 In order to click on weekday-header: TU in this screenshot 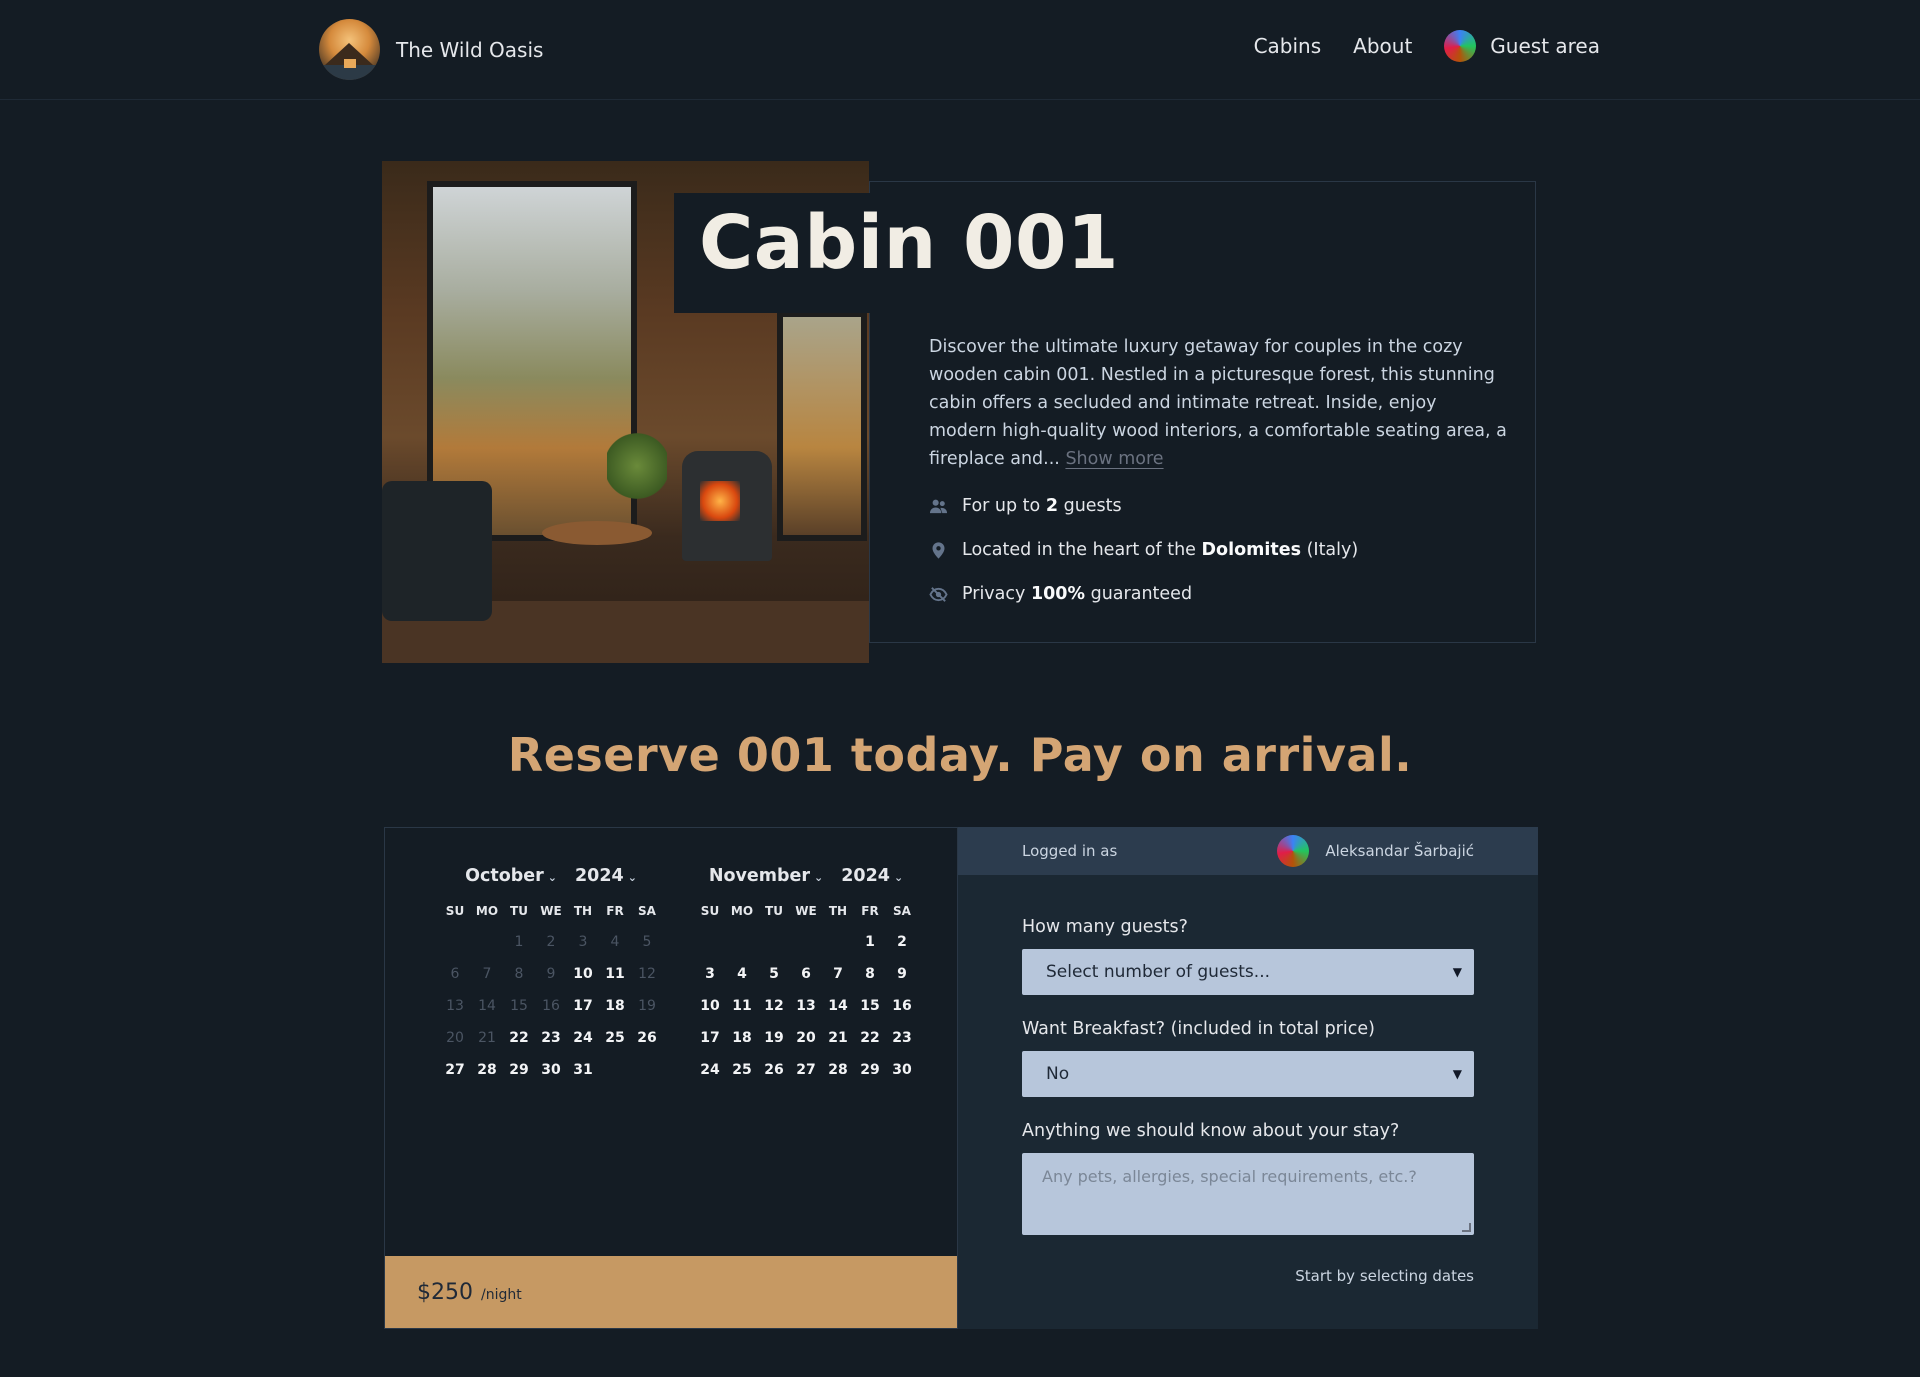, I will do `click(519, 911)`.